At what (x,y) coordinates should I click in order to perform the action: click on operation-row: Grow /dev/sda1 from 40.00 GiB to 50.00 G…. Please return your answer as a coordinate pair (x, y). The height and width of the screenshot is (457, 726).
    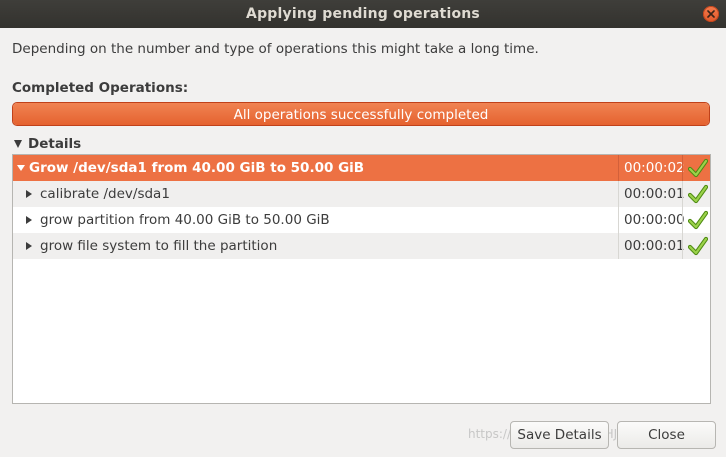
    Looking at the image, I should click on (361, 168).